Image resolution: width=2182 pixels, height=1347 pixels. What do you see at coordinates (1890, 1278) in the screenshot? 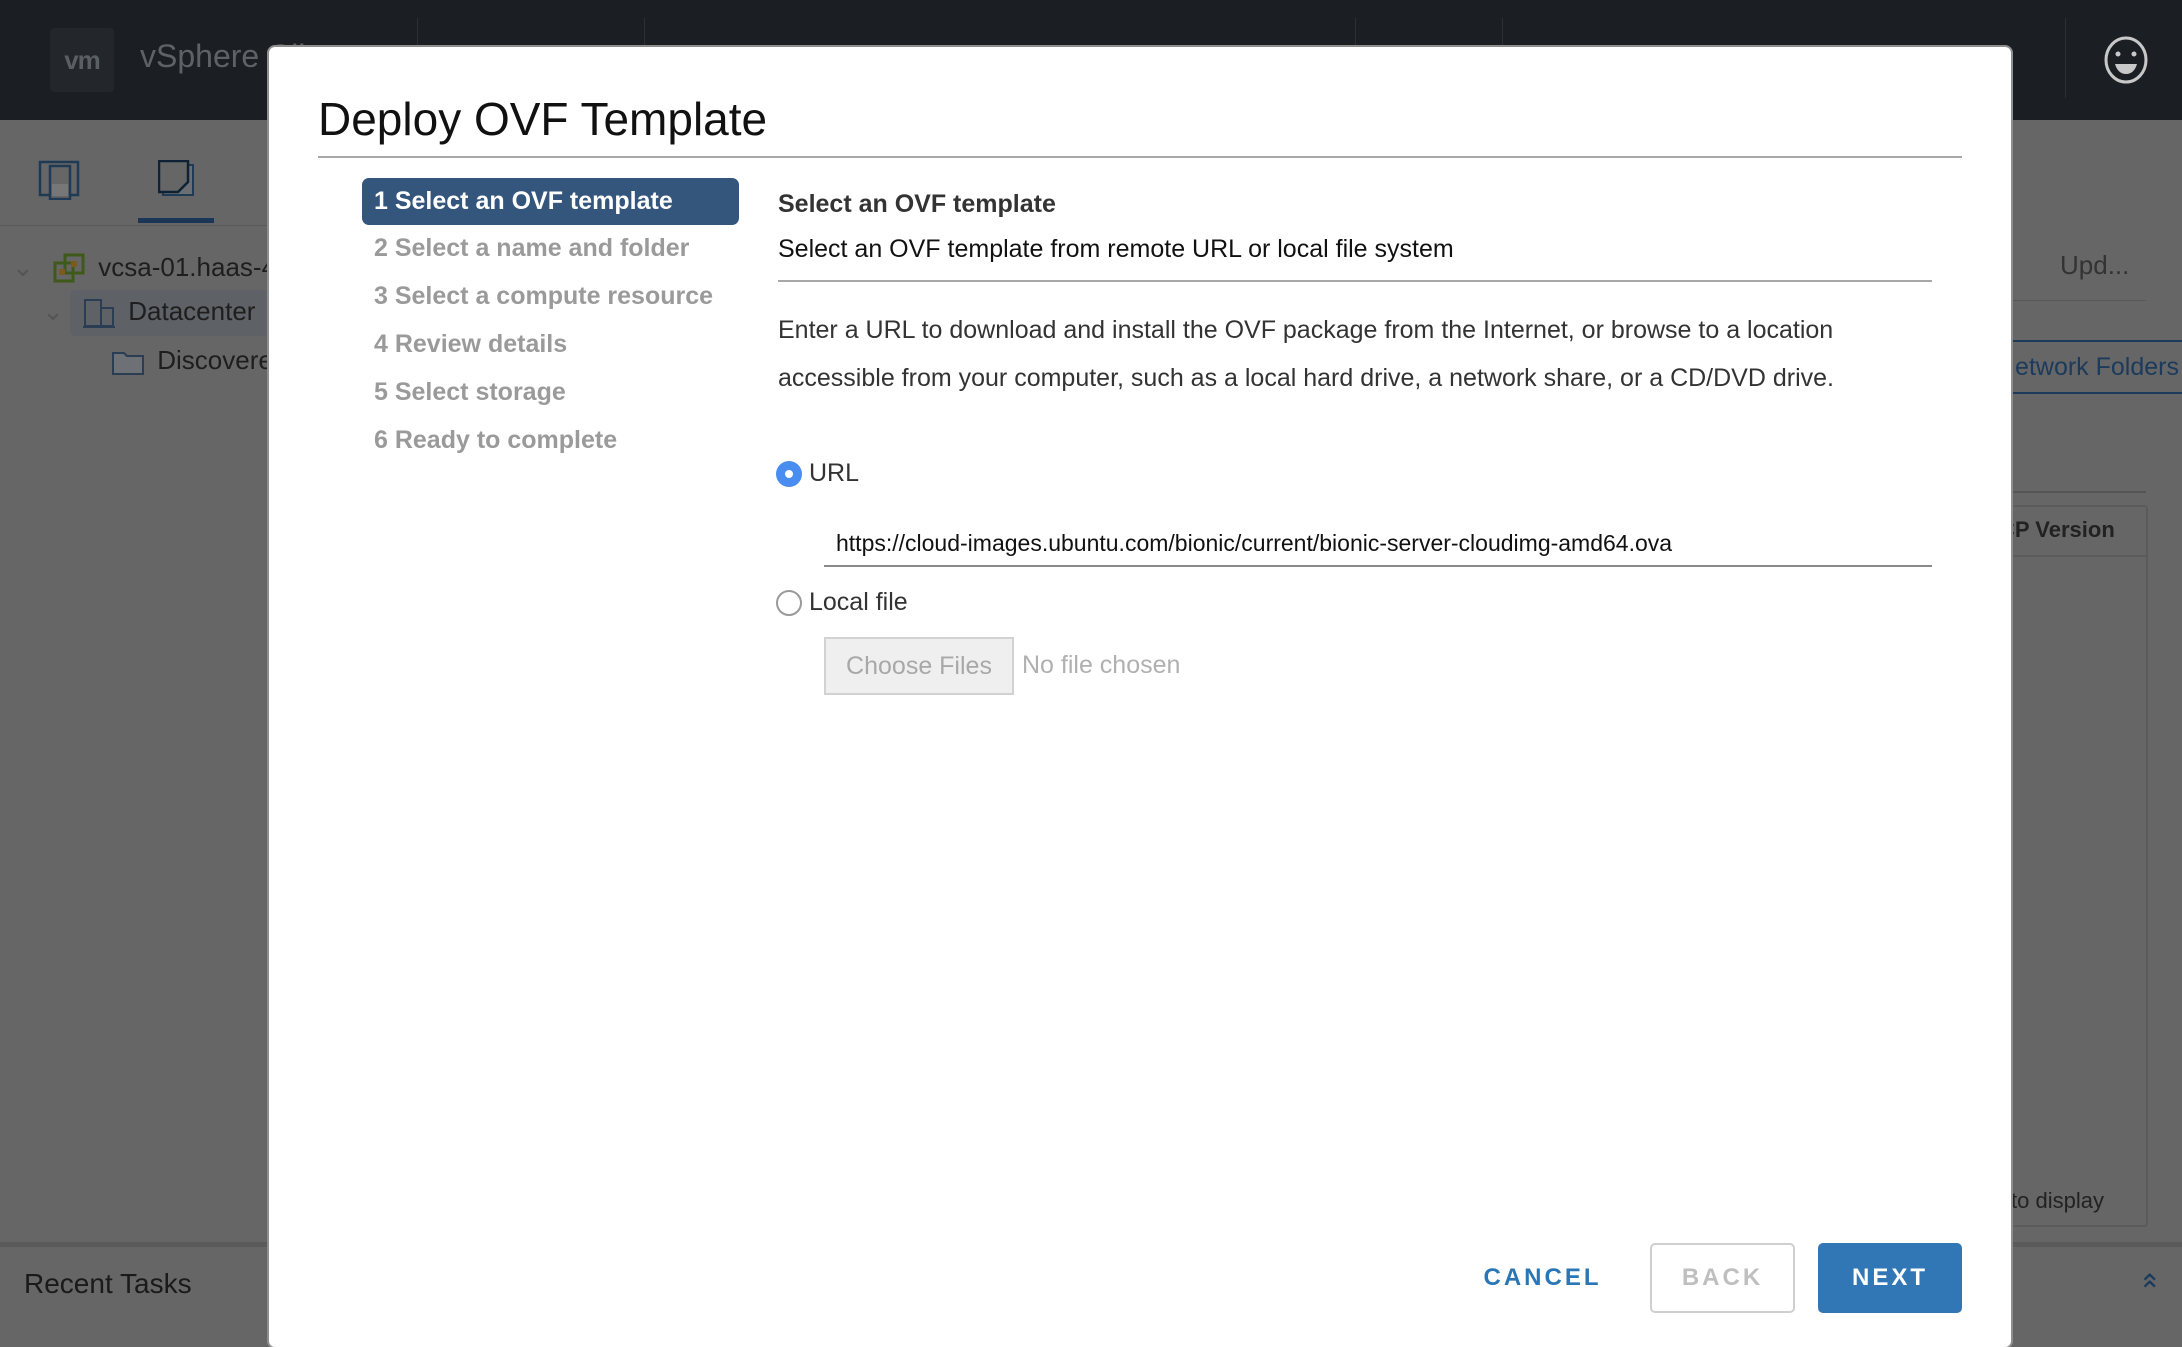
I see `next-button: NEXT` at bounding box center [1890, 1278].